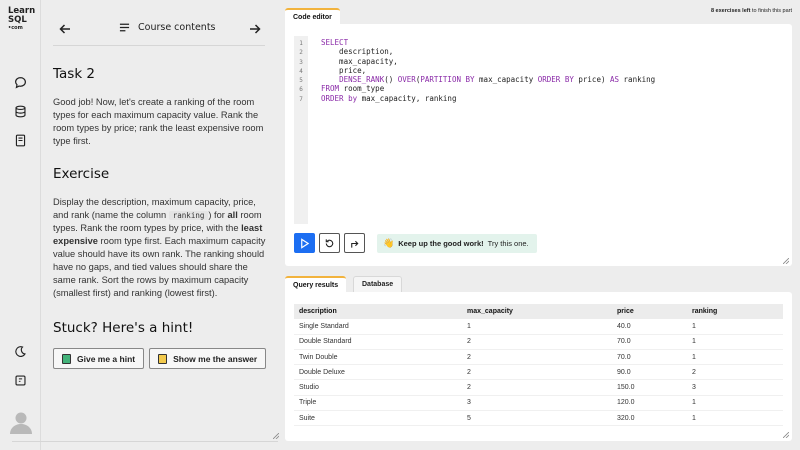 Image resolution: width=800 pixels, height=450 pixels. I want to click on table-row: Twin Double 2 70.0 1, so click(538, 358).